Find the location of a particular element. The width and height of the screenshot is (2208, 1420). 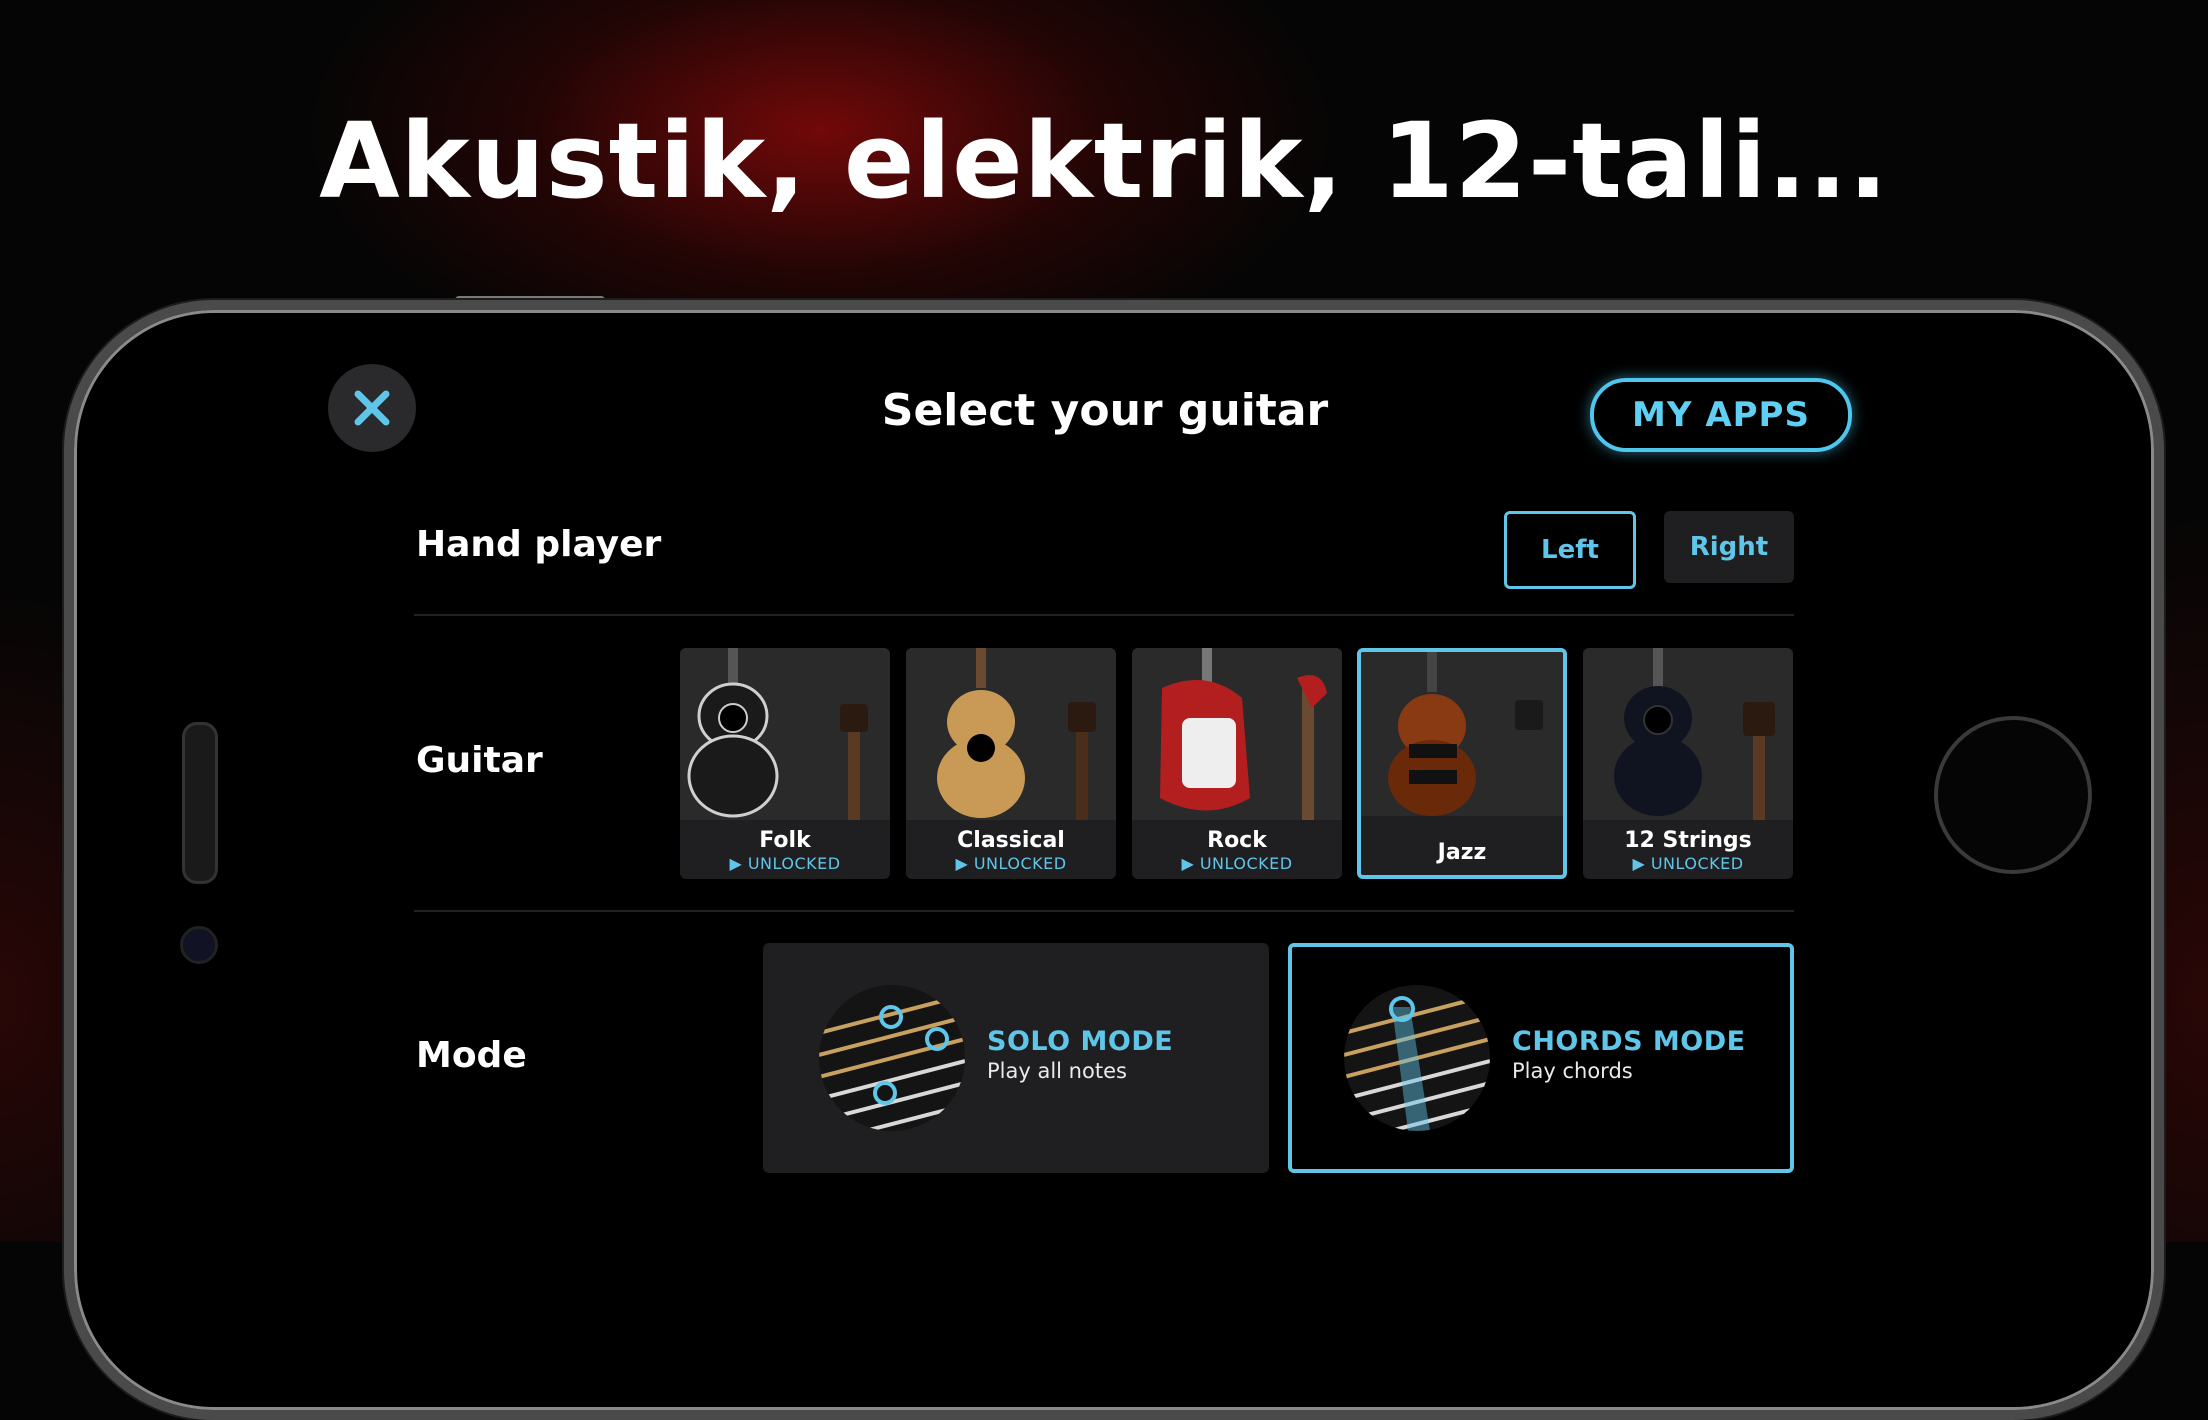

solo-mode-icon is located at coordinates (892, 1058).